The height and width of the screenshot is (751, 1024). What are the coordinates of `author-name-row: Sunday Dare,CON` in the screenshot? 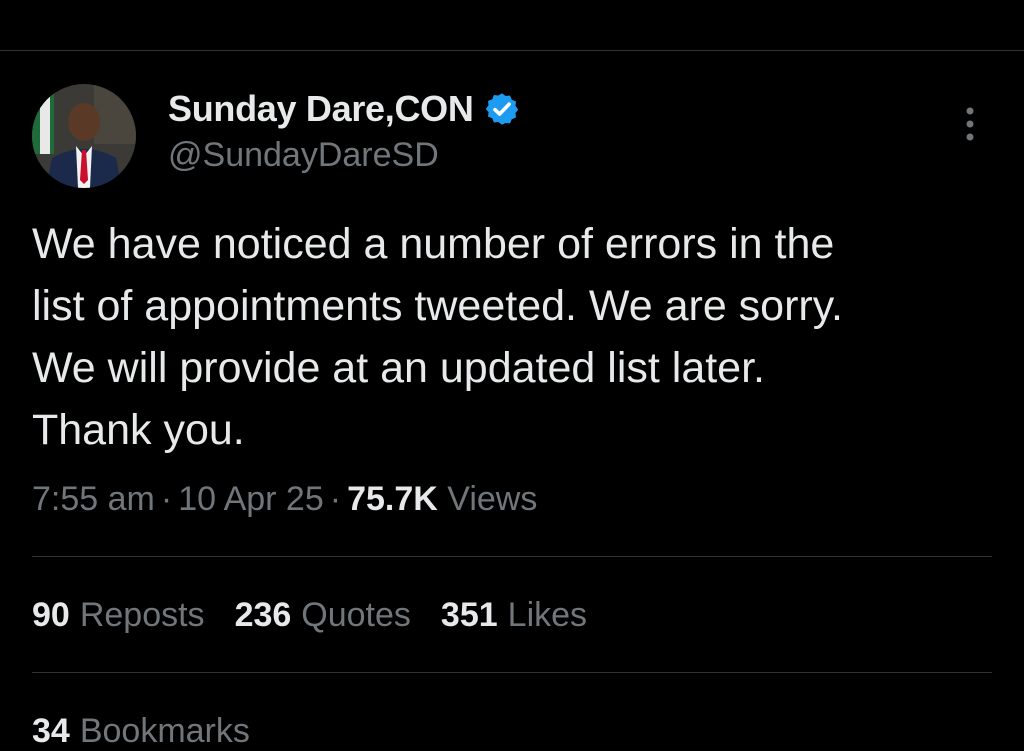 It's located at (344, 109).